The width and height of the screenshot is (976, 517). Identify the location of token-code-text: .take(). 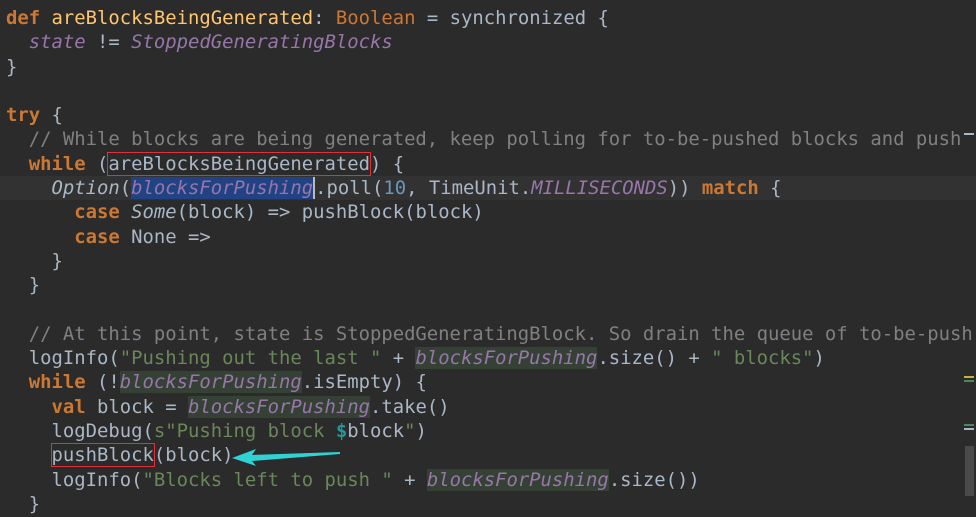
(409, 406).